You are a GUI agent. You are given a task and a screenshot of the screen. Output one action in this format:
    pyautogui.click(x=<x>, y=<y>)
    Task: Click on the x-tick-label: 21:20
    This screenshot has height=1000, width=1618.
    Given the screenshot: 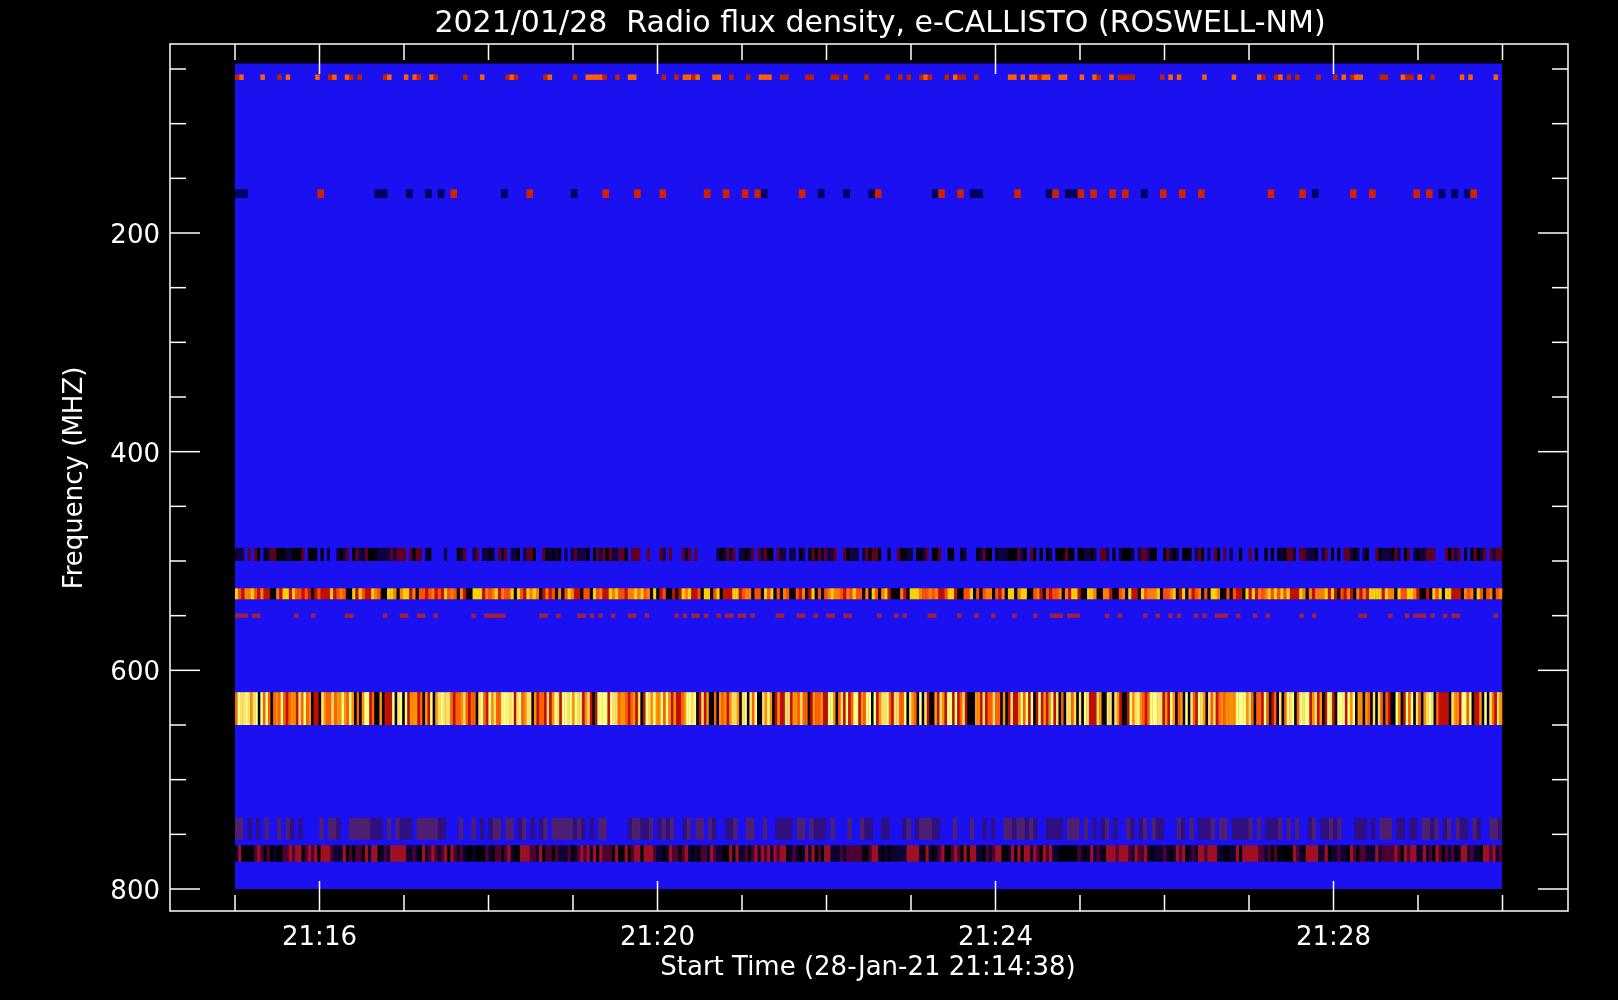 What is the action you would take?
    pyautogui.click(x=657, y=936)
    